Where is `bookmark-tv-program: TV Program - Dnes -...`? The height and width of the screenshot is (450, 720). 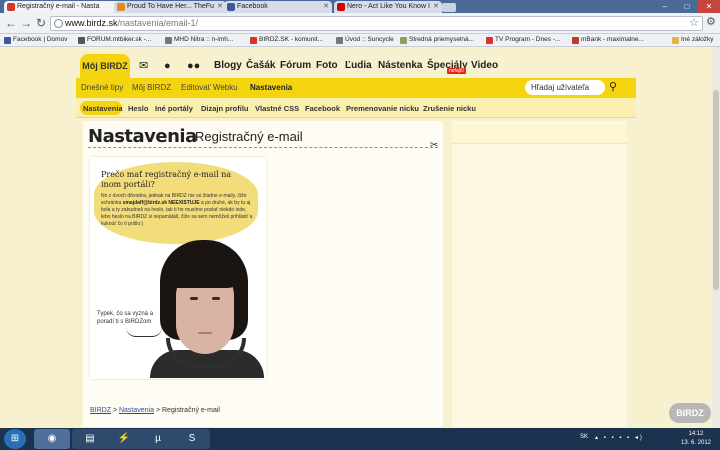
bookmark-tv-program: TV Program - Dnes -... is located at coordinates (523, 40).